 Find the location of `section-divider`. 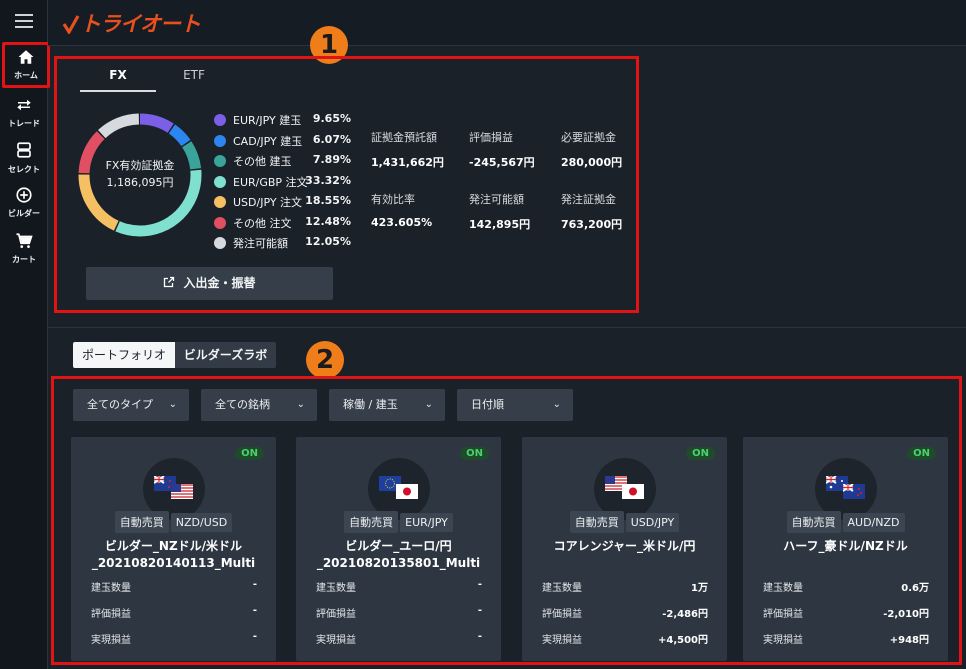

section-divider is located at coordinates (507, 327).